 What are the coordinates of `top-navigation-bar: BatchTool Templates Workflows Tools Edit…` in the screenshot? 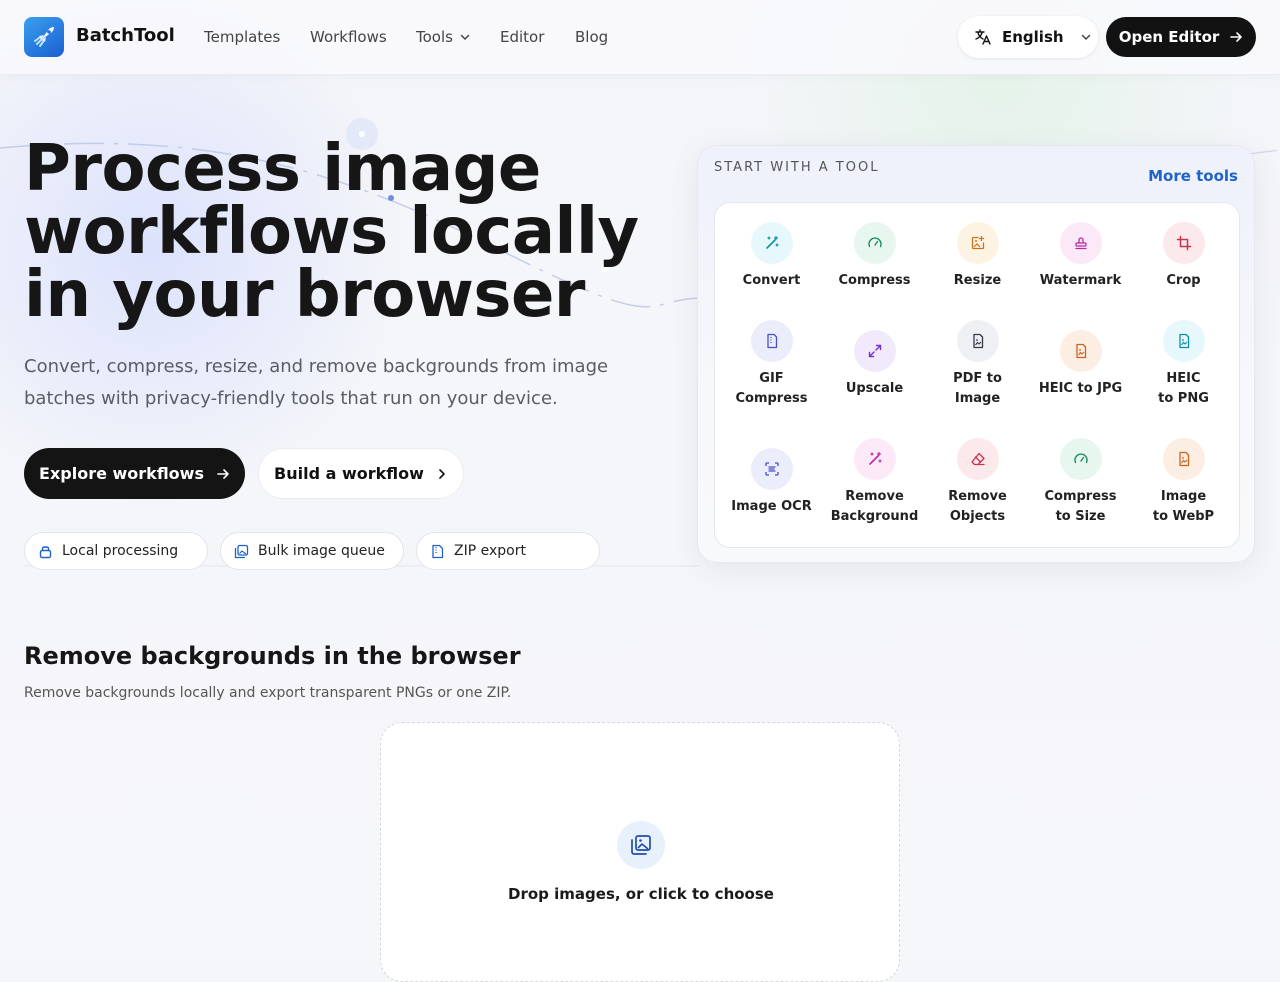 It's located at (640, 37).